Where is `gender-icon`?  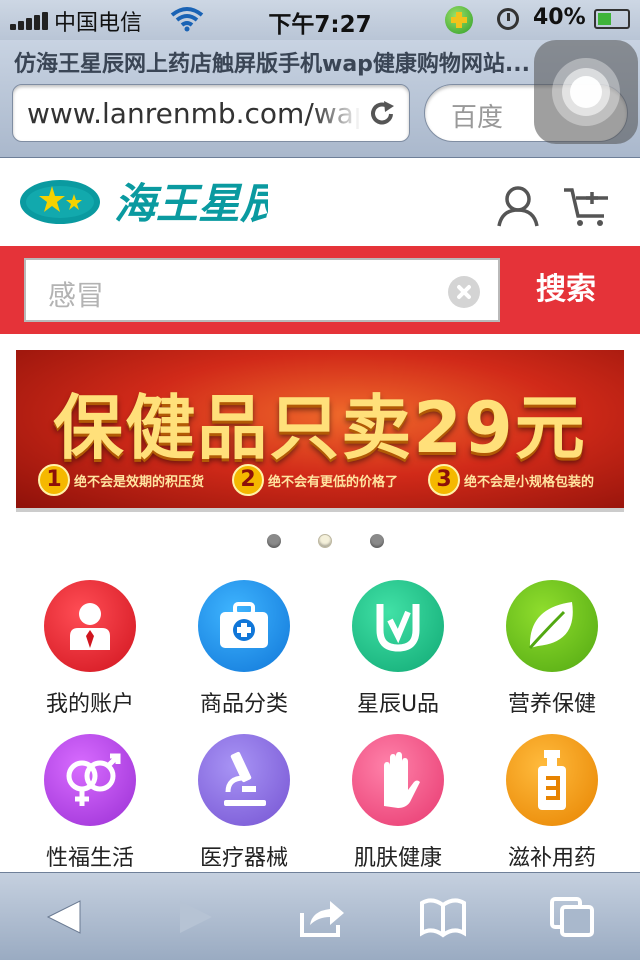 gender-icon is located at coordinates (90, 780).